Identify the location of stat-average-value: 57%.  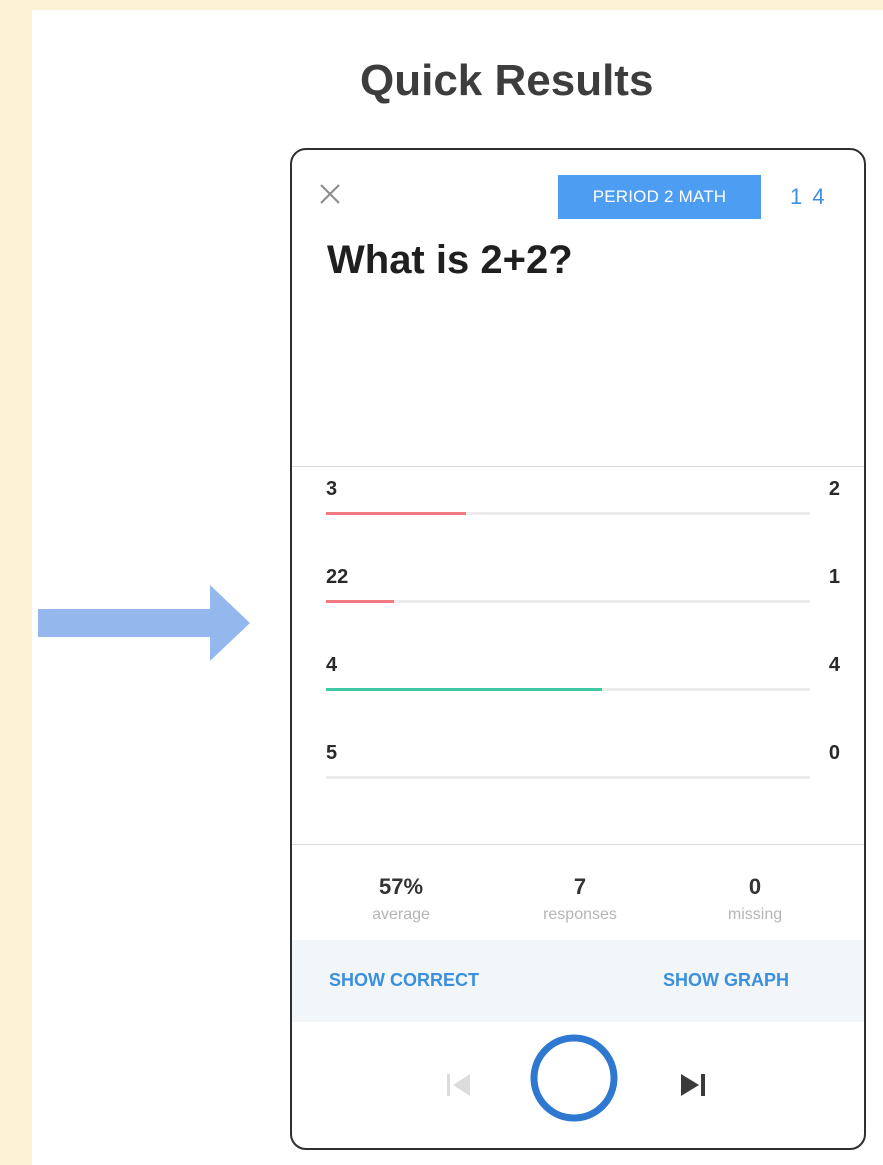
(401, 886).